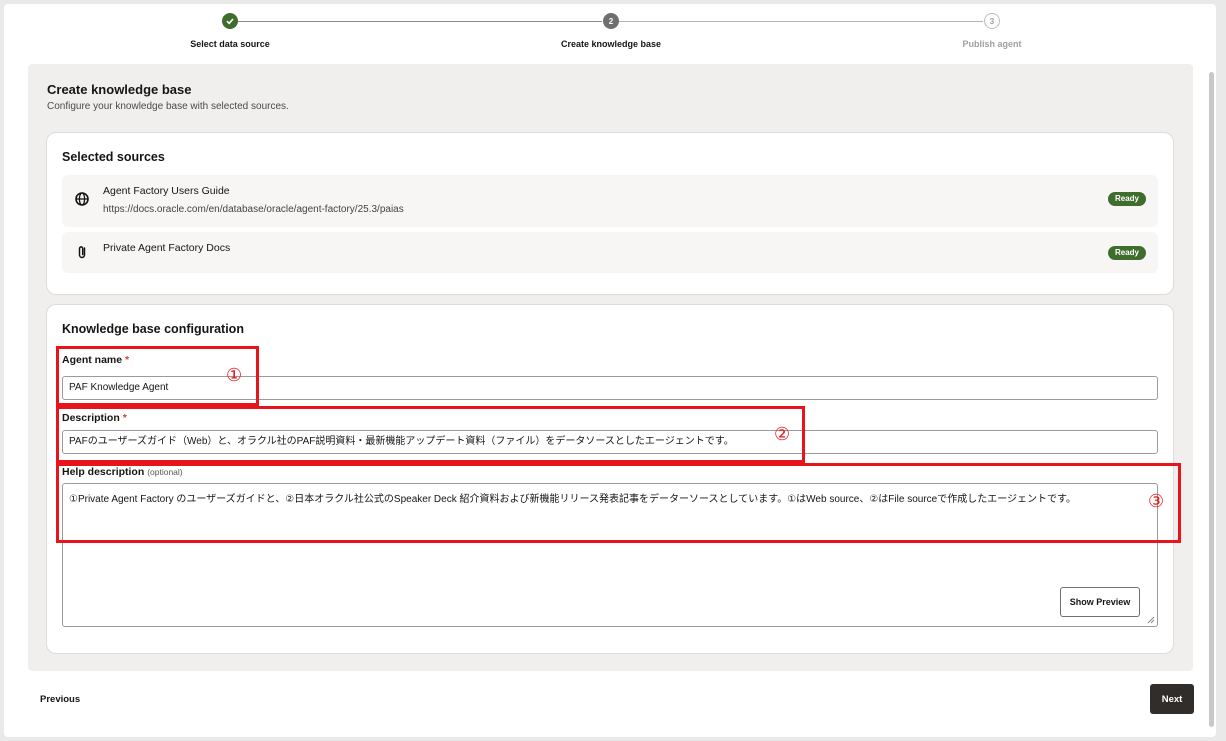 The height and width of the screenshot is (741, 1226). Describe the element at coordinates (234, 375) in the screenshot. I see `annotation-number-1: ①` at that location.